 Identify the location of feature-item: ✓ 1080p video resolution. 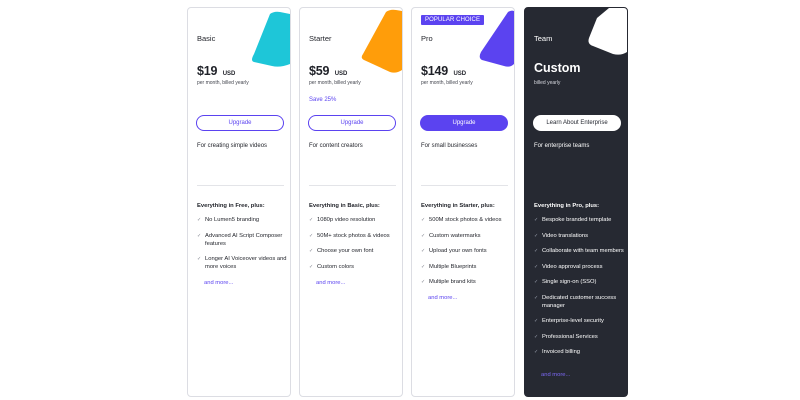
(342, 220).